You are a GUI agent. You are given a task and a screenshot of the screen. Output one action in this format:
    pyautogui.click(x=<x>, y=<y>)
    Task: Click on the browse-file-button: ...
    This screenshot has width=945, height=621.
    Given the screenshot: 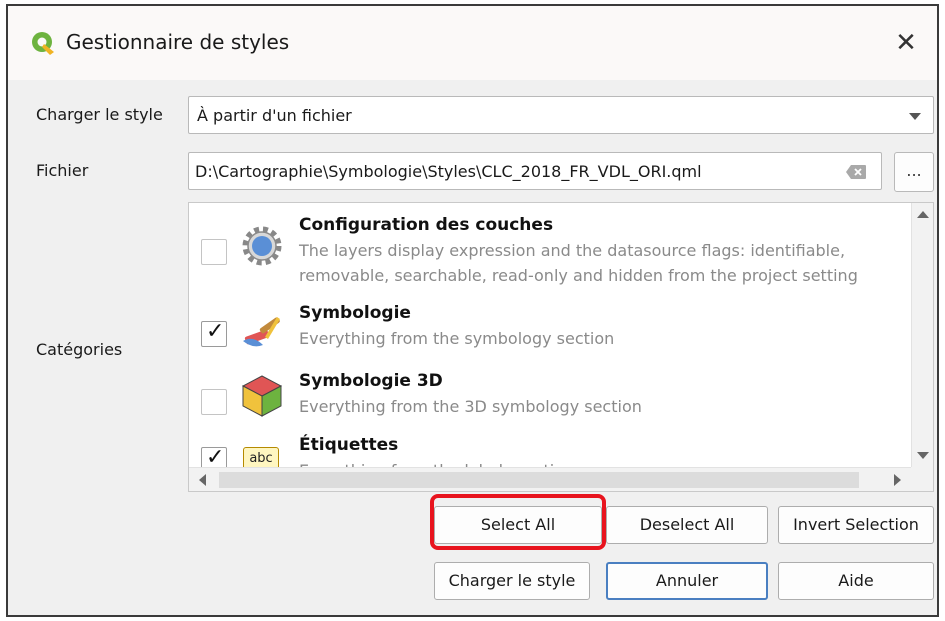 What is the action you would take?
    pyautogui.click(x=914, y=172)
    